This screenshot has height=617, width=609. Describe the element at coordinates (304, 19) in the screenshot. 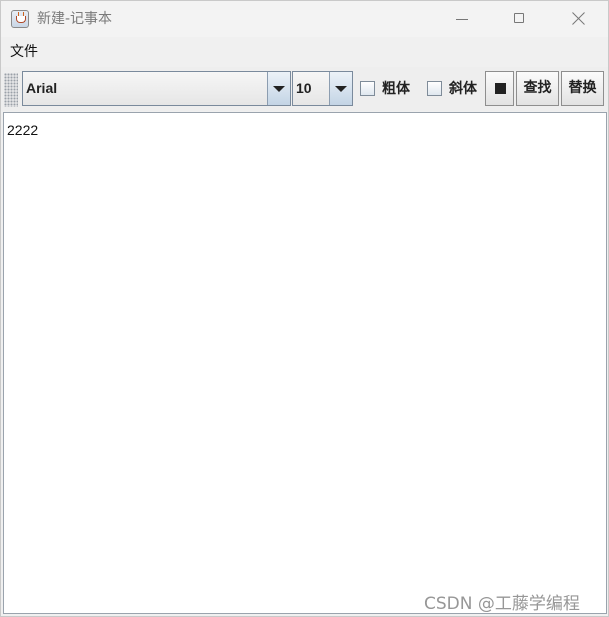

I see `title-bar: 新建-记事本` at that location.